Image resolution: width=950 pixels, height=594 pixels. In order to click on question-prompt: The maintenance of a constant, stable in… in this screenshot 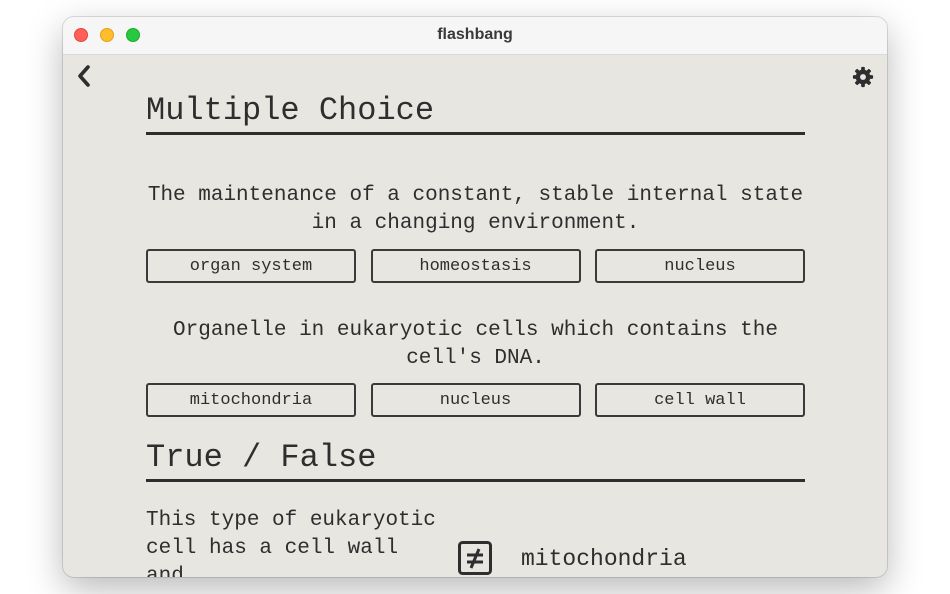, I will do `click(475, 209)`.